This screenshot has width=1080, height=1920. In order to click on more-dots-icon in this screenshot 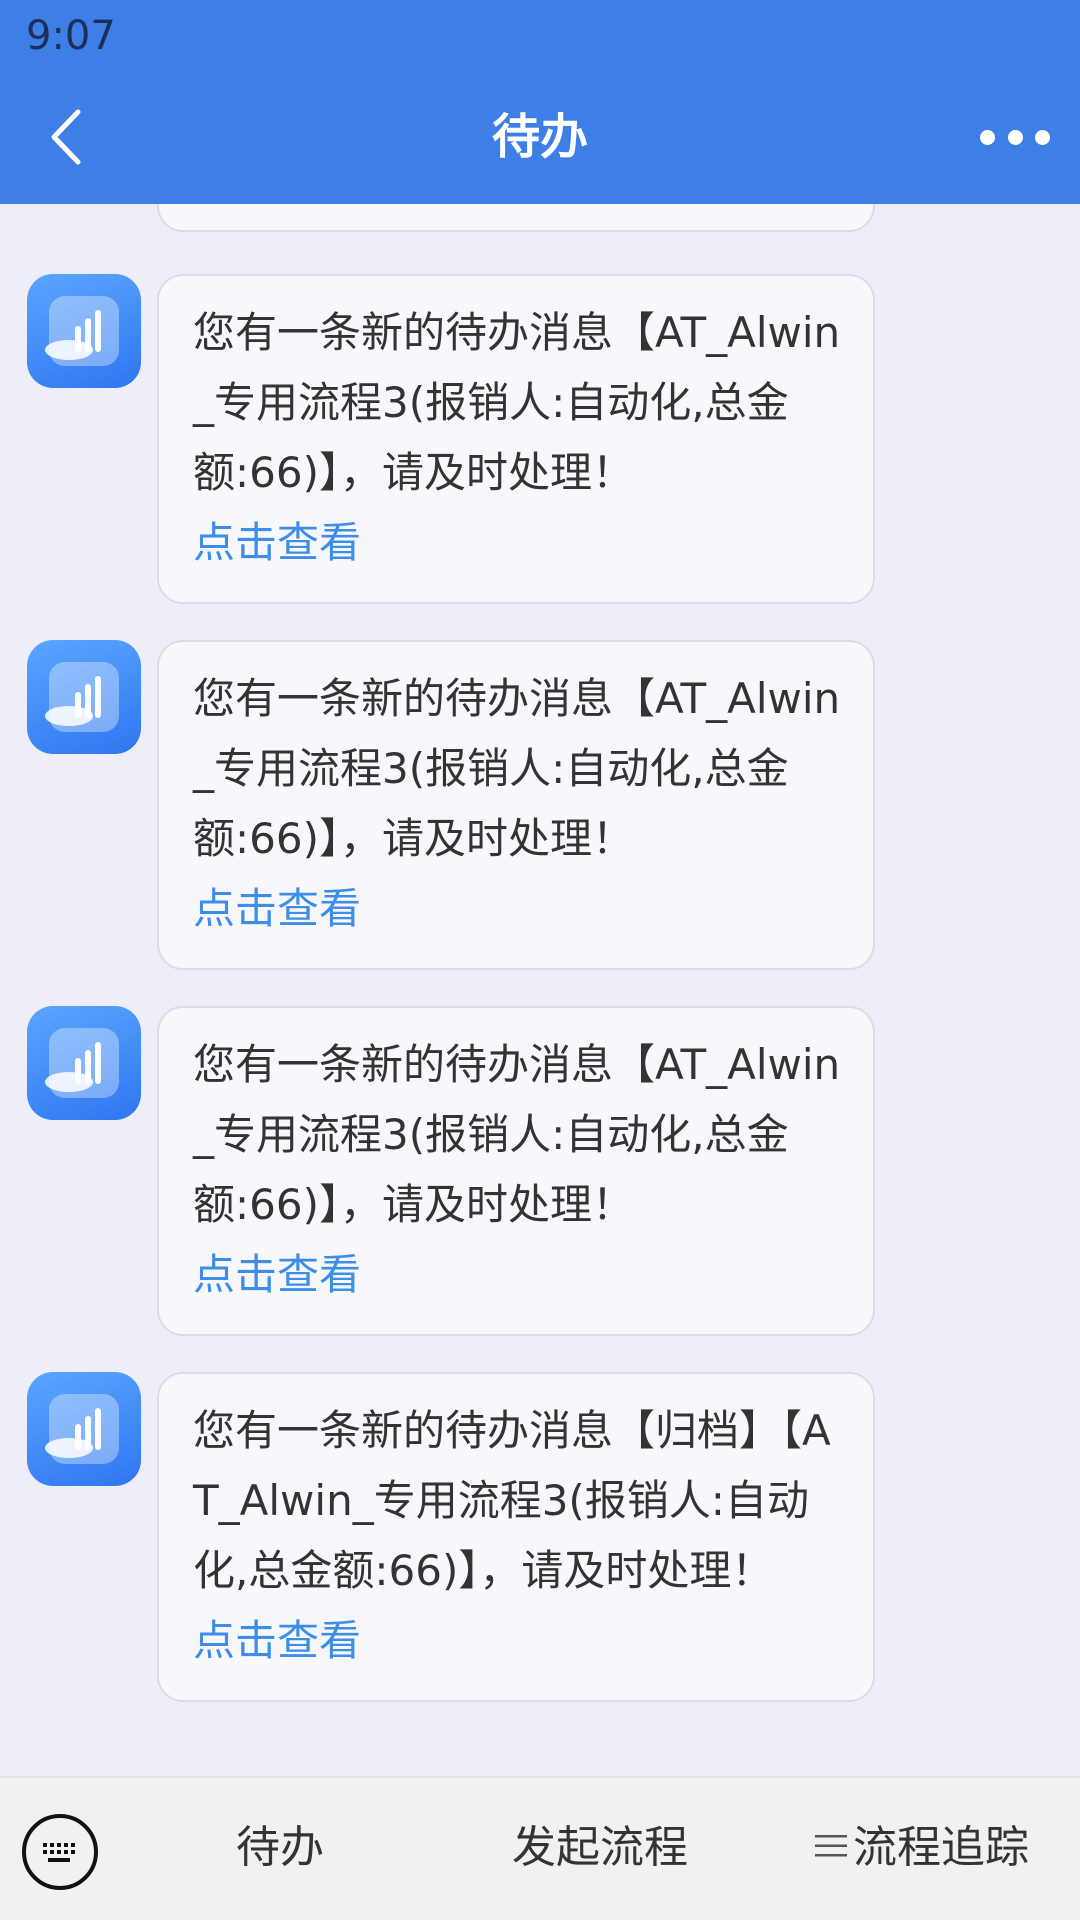, I will do `click(987, 137)`.